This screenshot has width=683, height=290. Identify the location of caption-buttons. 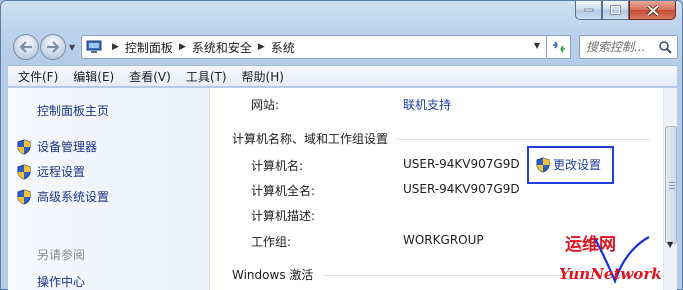
(625, 10).